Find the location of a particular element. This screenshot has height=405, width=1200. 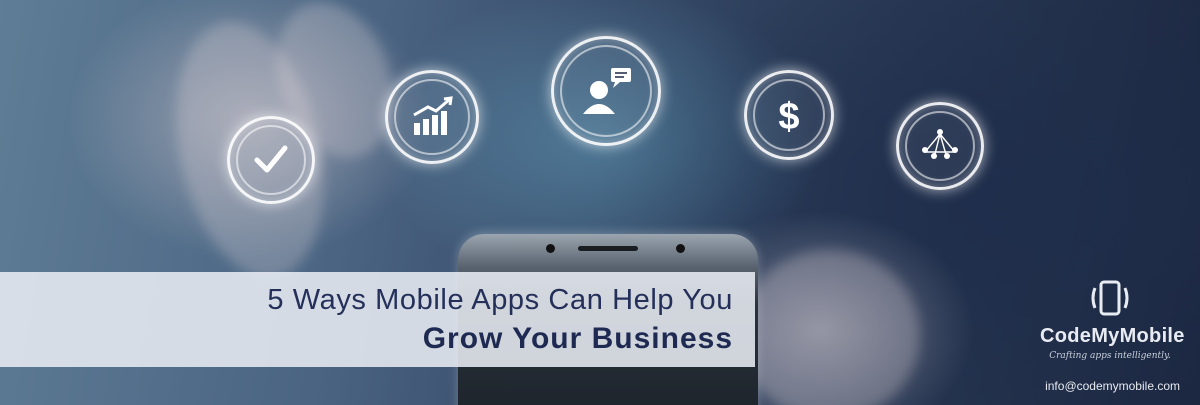

headline-line-2: Grow Your Business is located at coordinates (577, 338).